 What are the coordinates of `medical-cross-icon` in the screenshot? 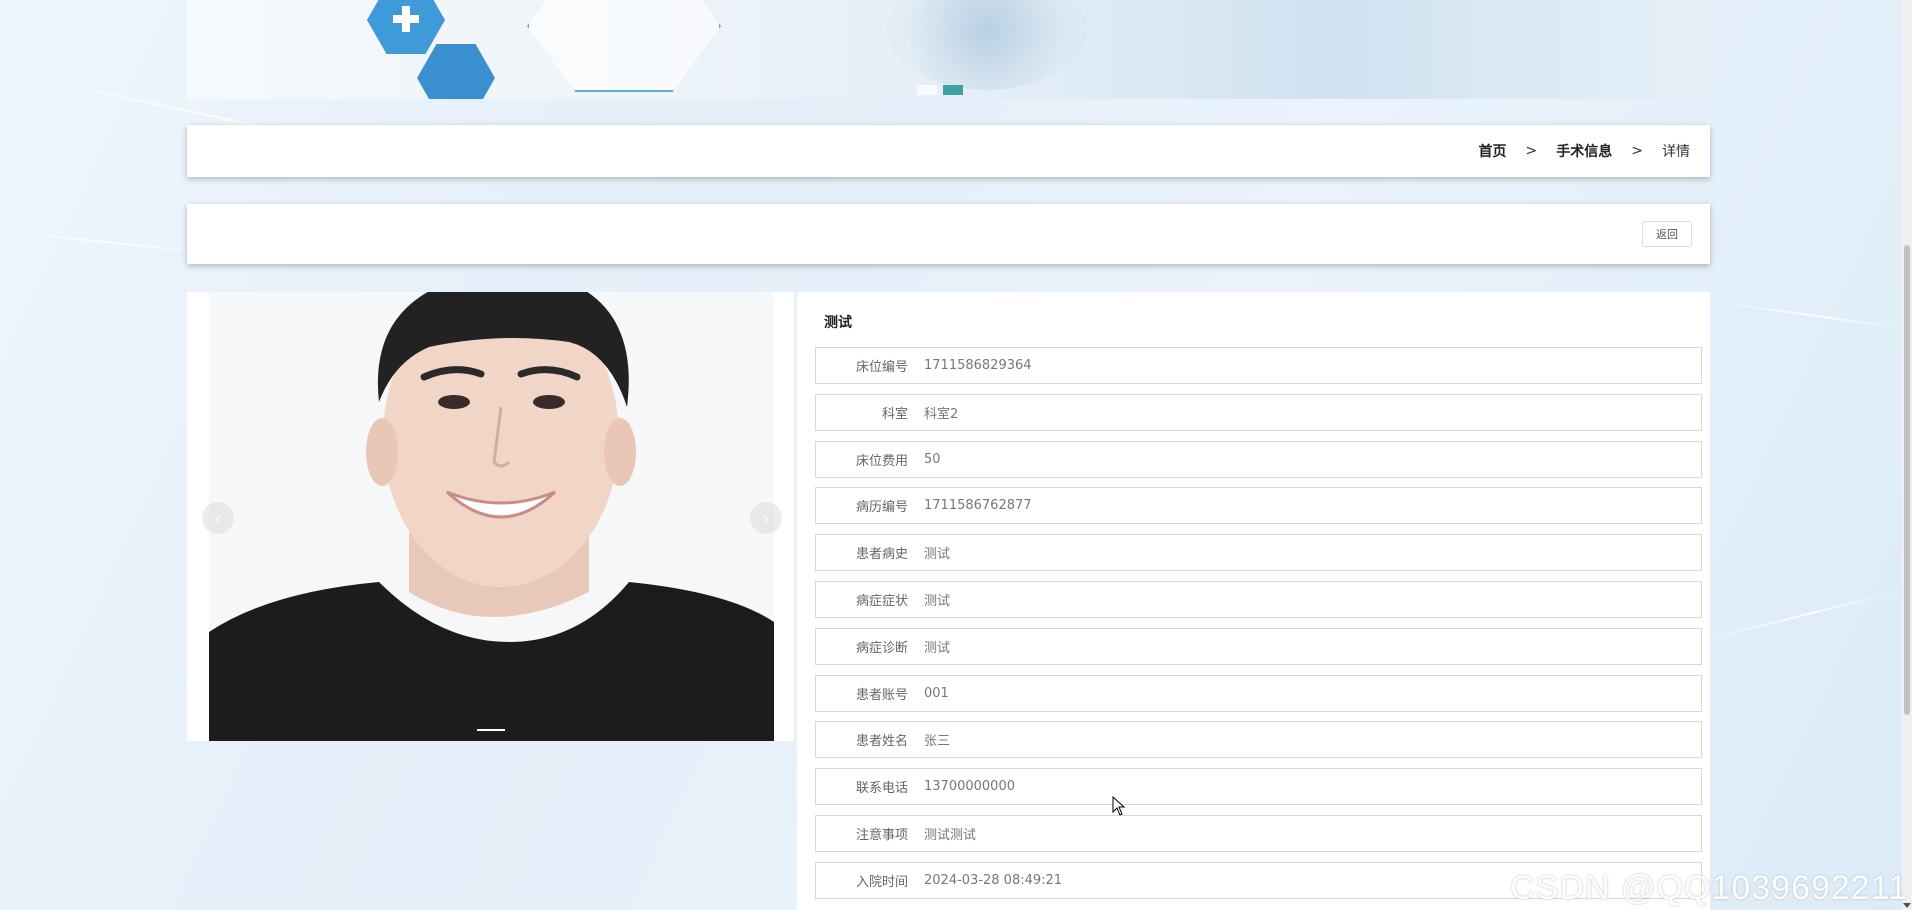 It's located at (406, 19).